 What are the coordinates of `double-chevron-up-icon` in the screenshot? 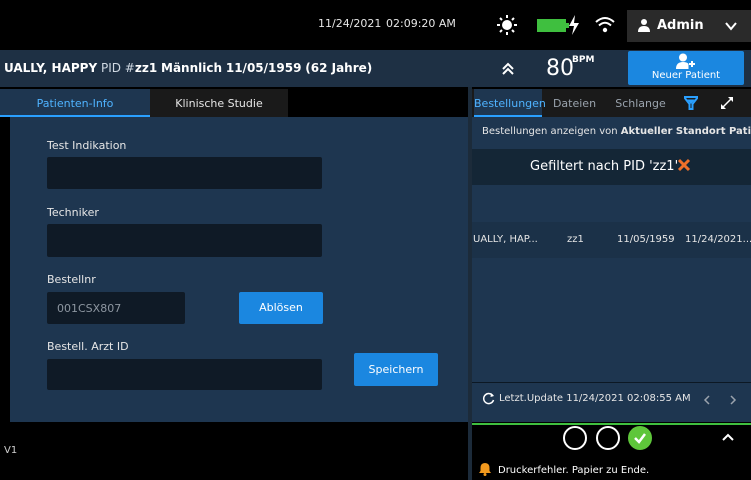 It's located at (508, 69).